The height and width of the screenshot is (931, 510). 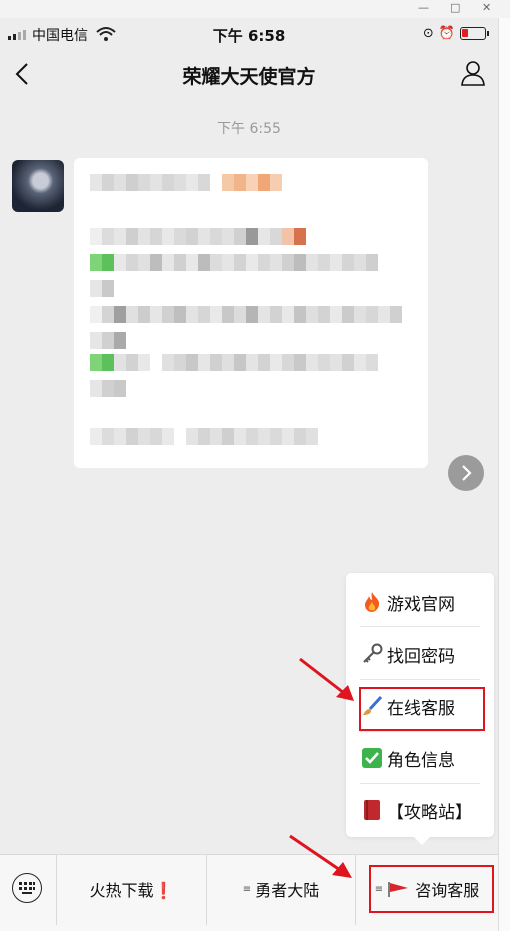 What do you see at coordinates (372, 654) in the screenshot?
I see `key-icon` at bounding box center [372, 654].